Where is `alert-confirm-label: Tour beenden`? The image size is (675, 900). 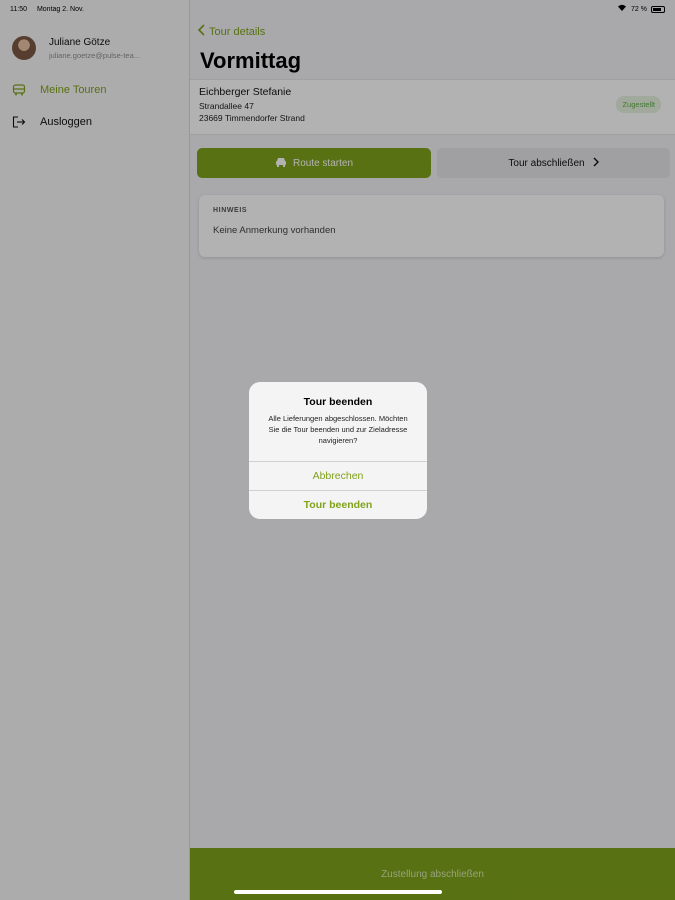
alert-confirm-label: Tour beenden is located at coordinates (338, 505).